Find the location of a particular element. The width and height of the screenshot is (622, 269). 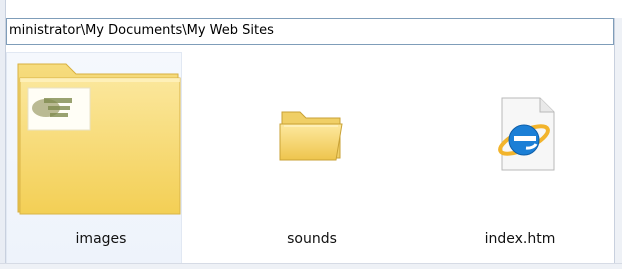

file-item-label: sounds is located at coordinates (312, 239).